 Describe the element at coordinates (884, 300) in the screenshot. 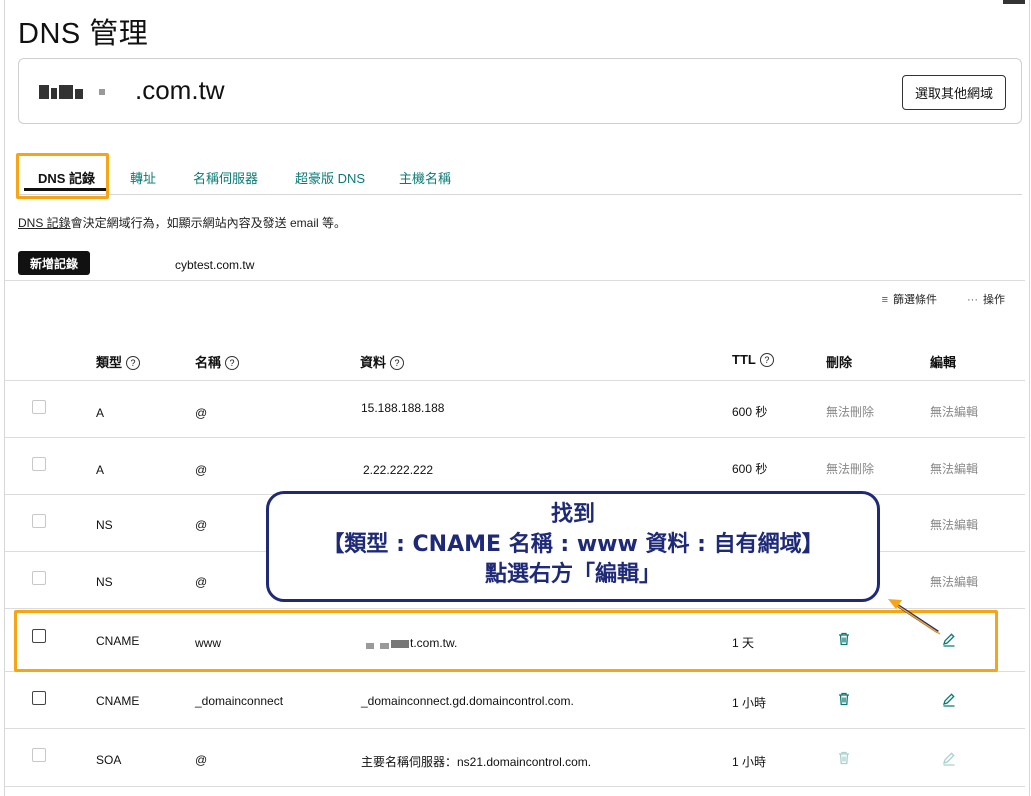

I see `filter-icon: ≡` at that location.